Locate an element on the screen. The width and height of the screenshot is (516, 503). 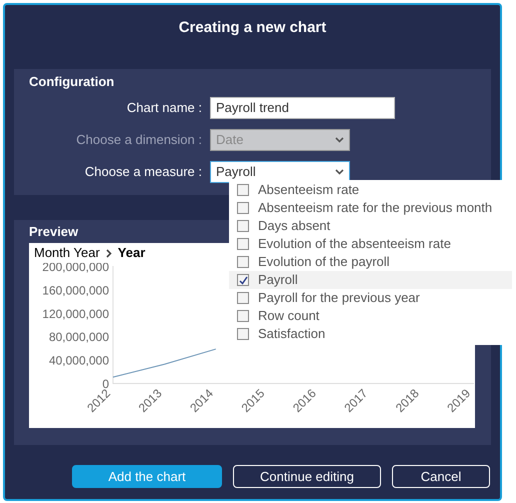
dropdown-option: Payroll is located at coordinates (370, 280).